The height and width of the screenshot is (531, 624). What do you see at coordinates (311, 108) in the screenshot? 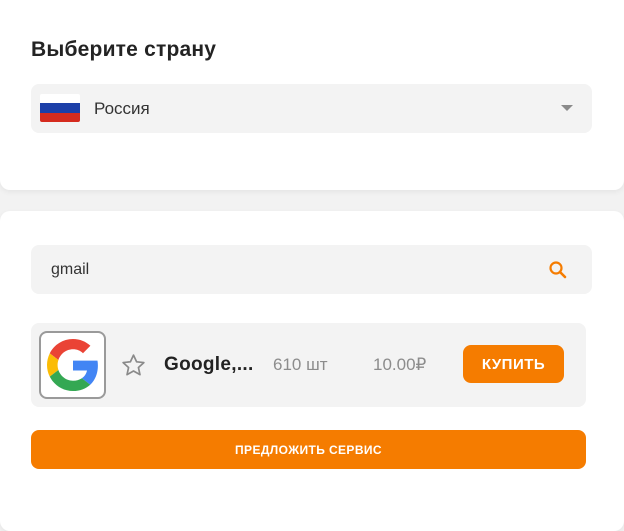
I see `country-select: Россия` at bounding box center [311, 108].